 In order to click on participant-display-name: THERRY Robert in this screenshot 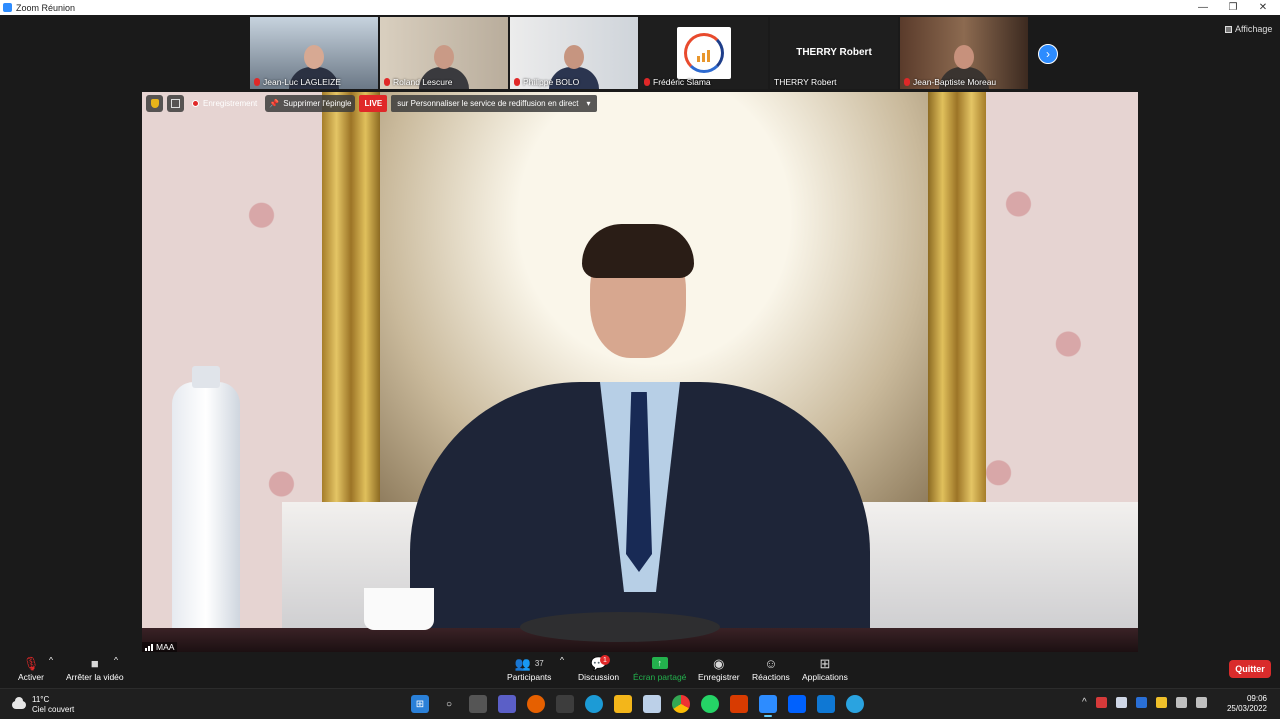, I will do `click(834, 52)`.